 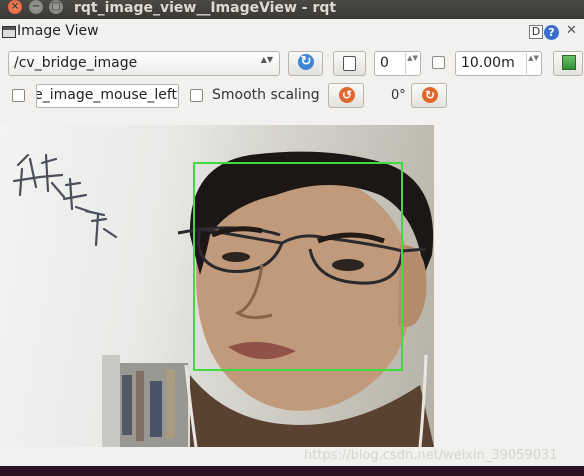 I want to click on panel-window-icon, so click(x=9, y=32).